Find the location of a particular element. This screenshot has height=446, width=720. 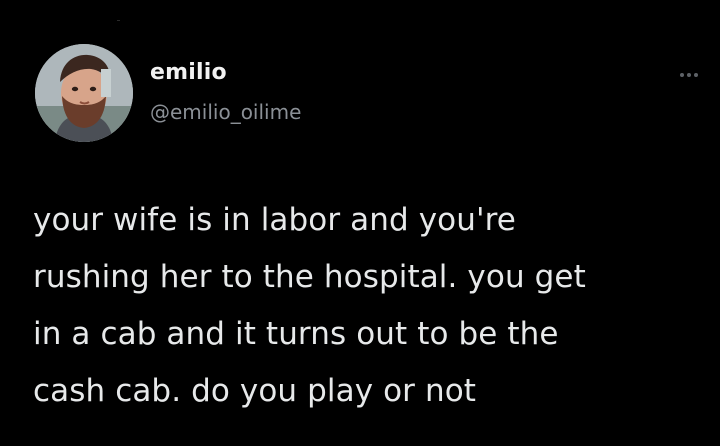

author-handle: @emilio_oilime is located at coordinates (225, 112).